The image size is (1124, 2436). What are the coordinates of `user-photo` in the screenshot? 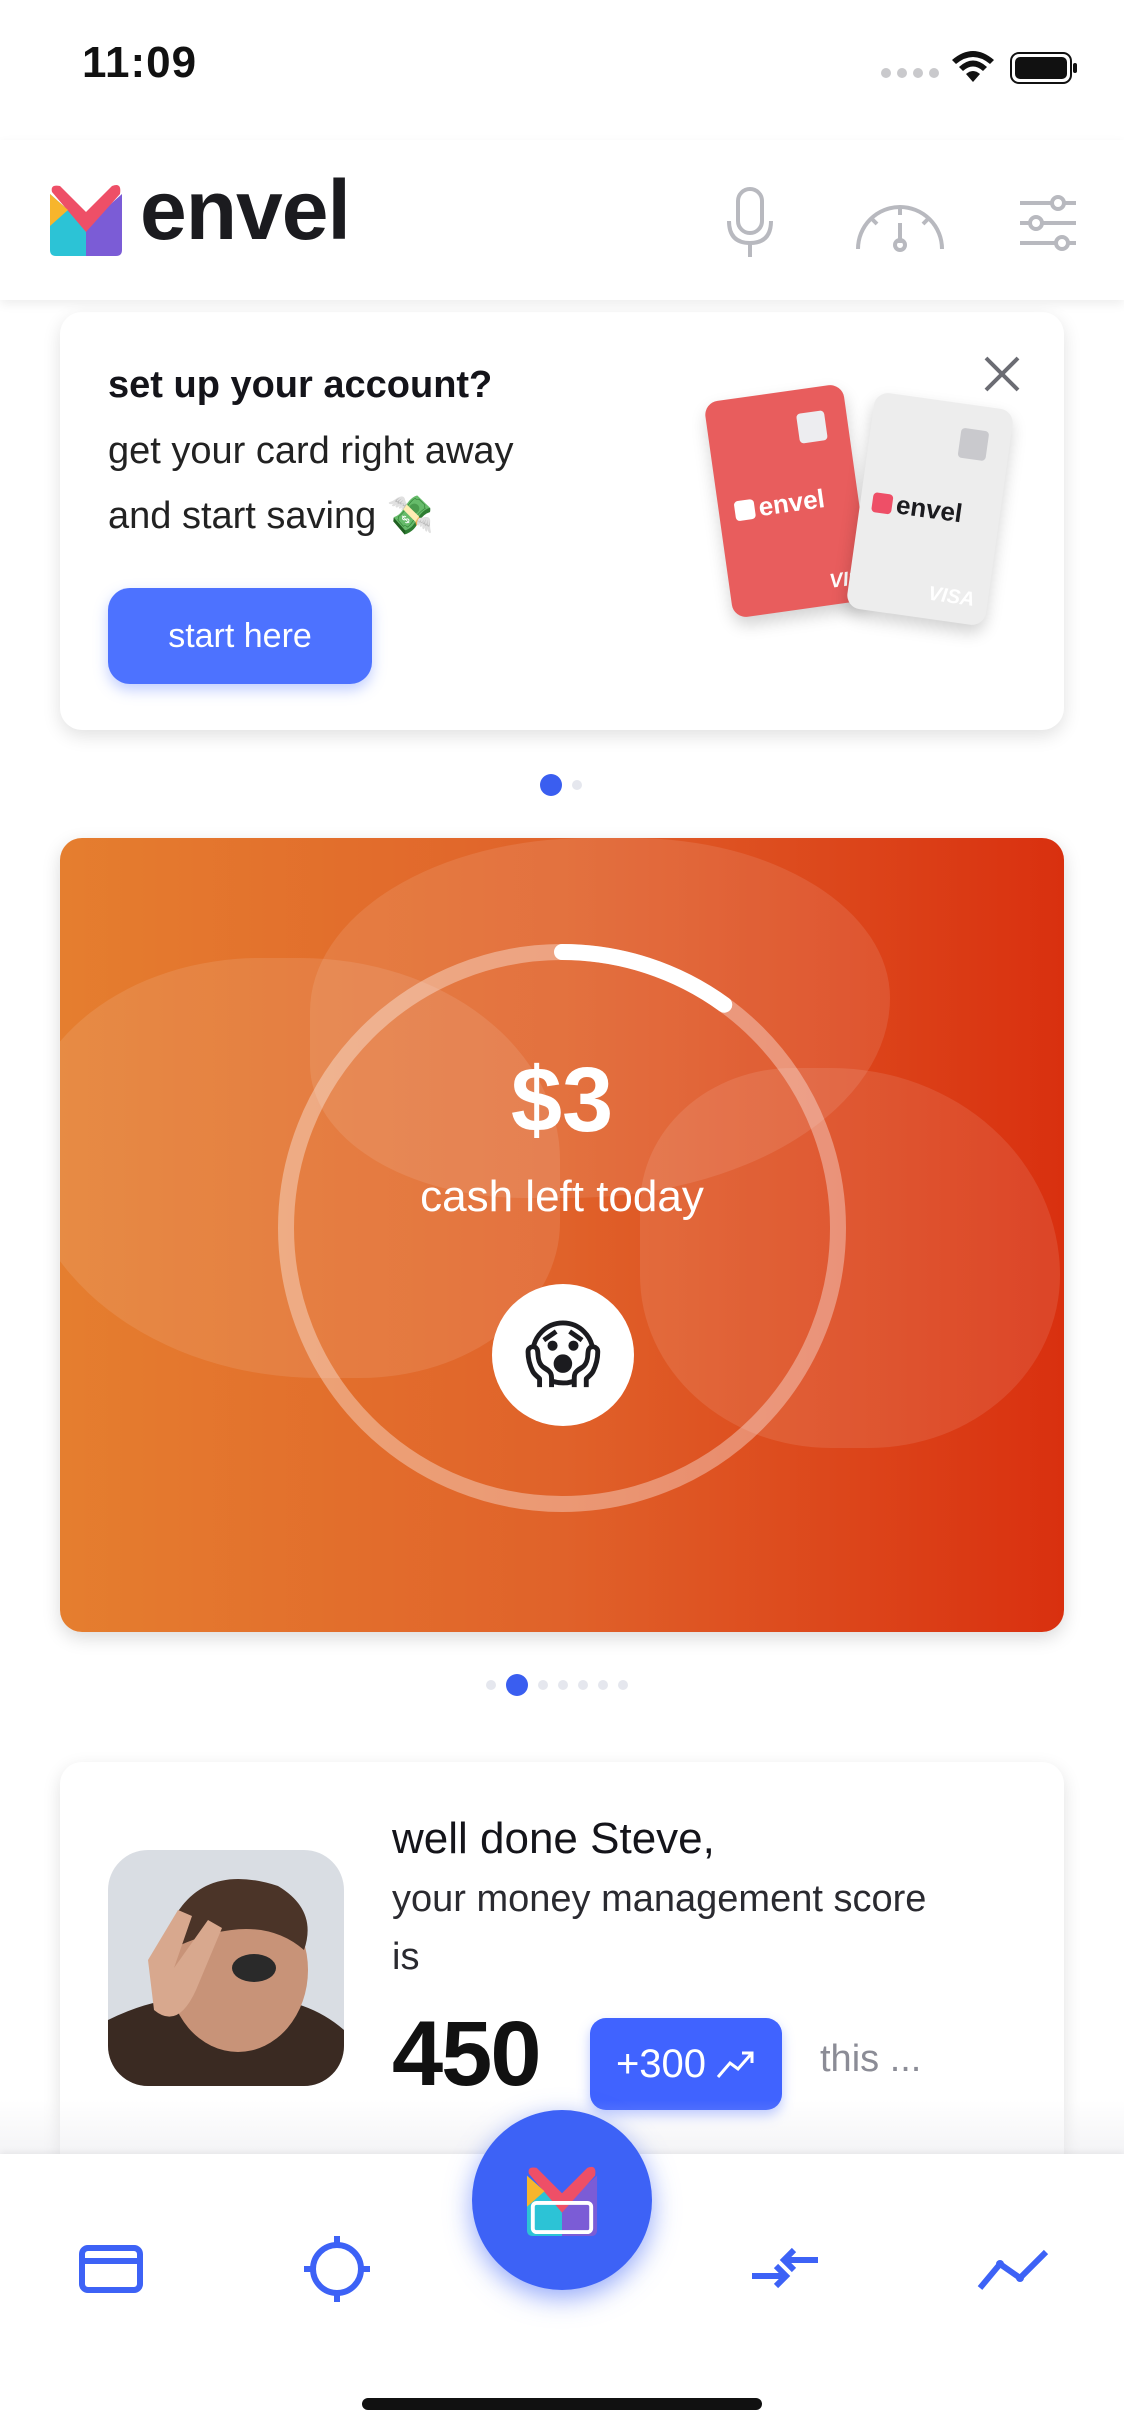 It's located at (226, 1968).